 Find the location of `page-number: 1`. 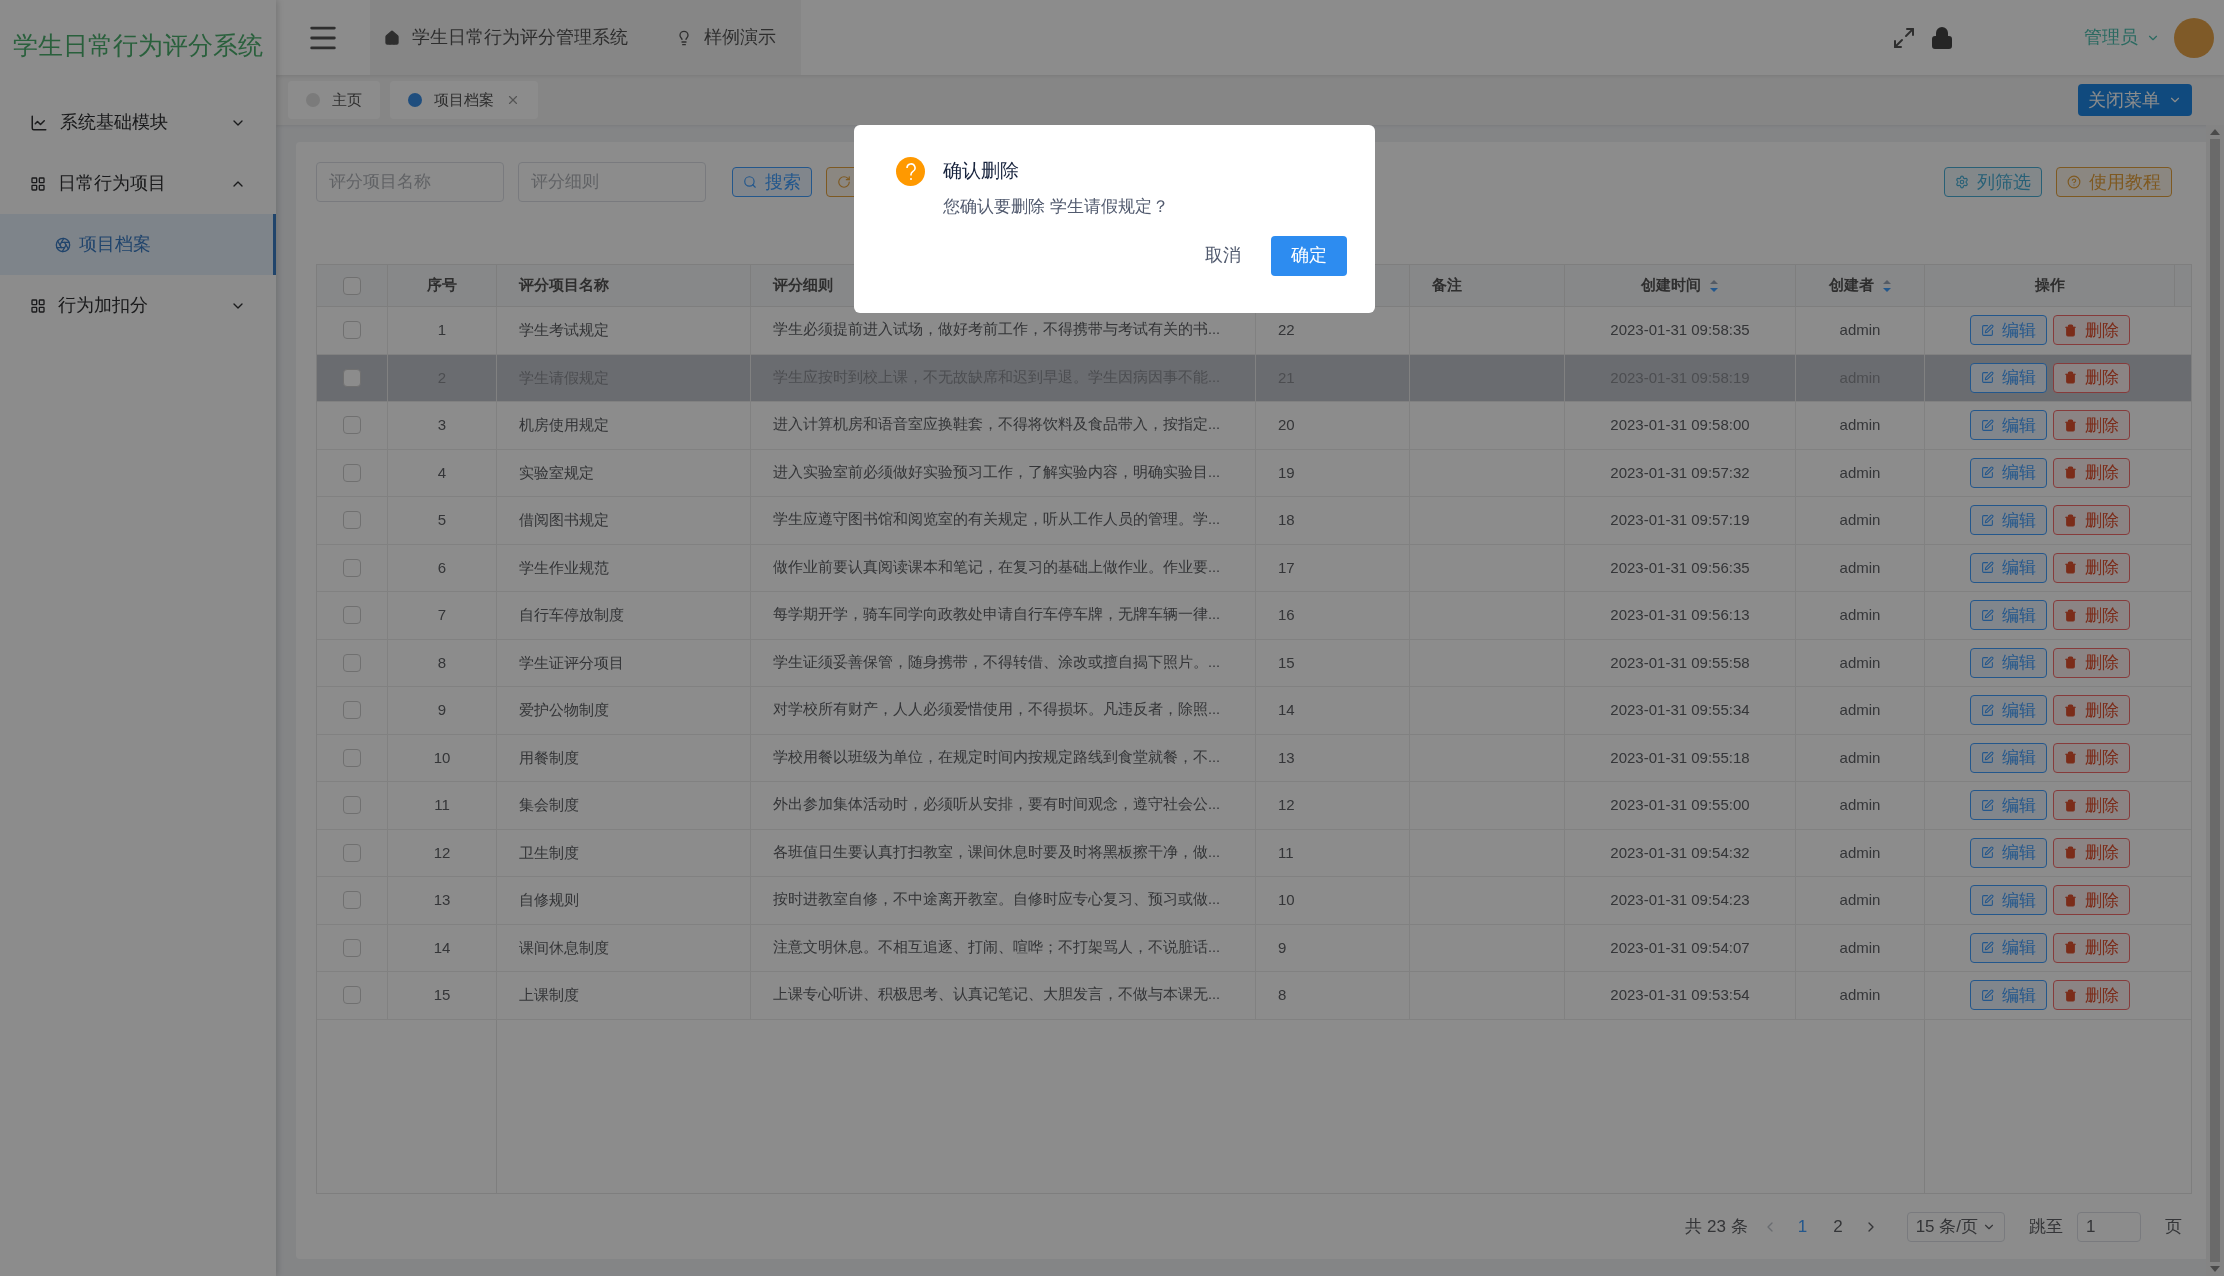

page-number: 1 is located at coordinates (1802, 1226).